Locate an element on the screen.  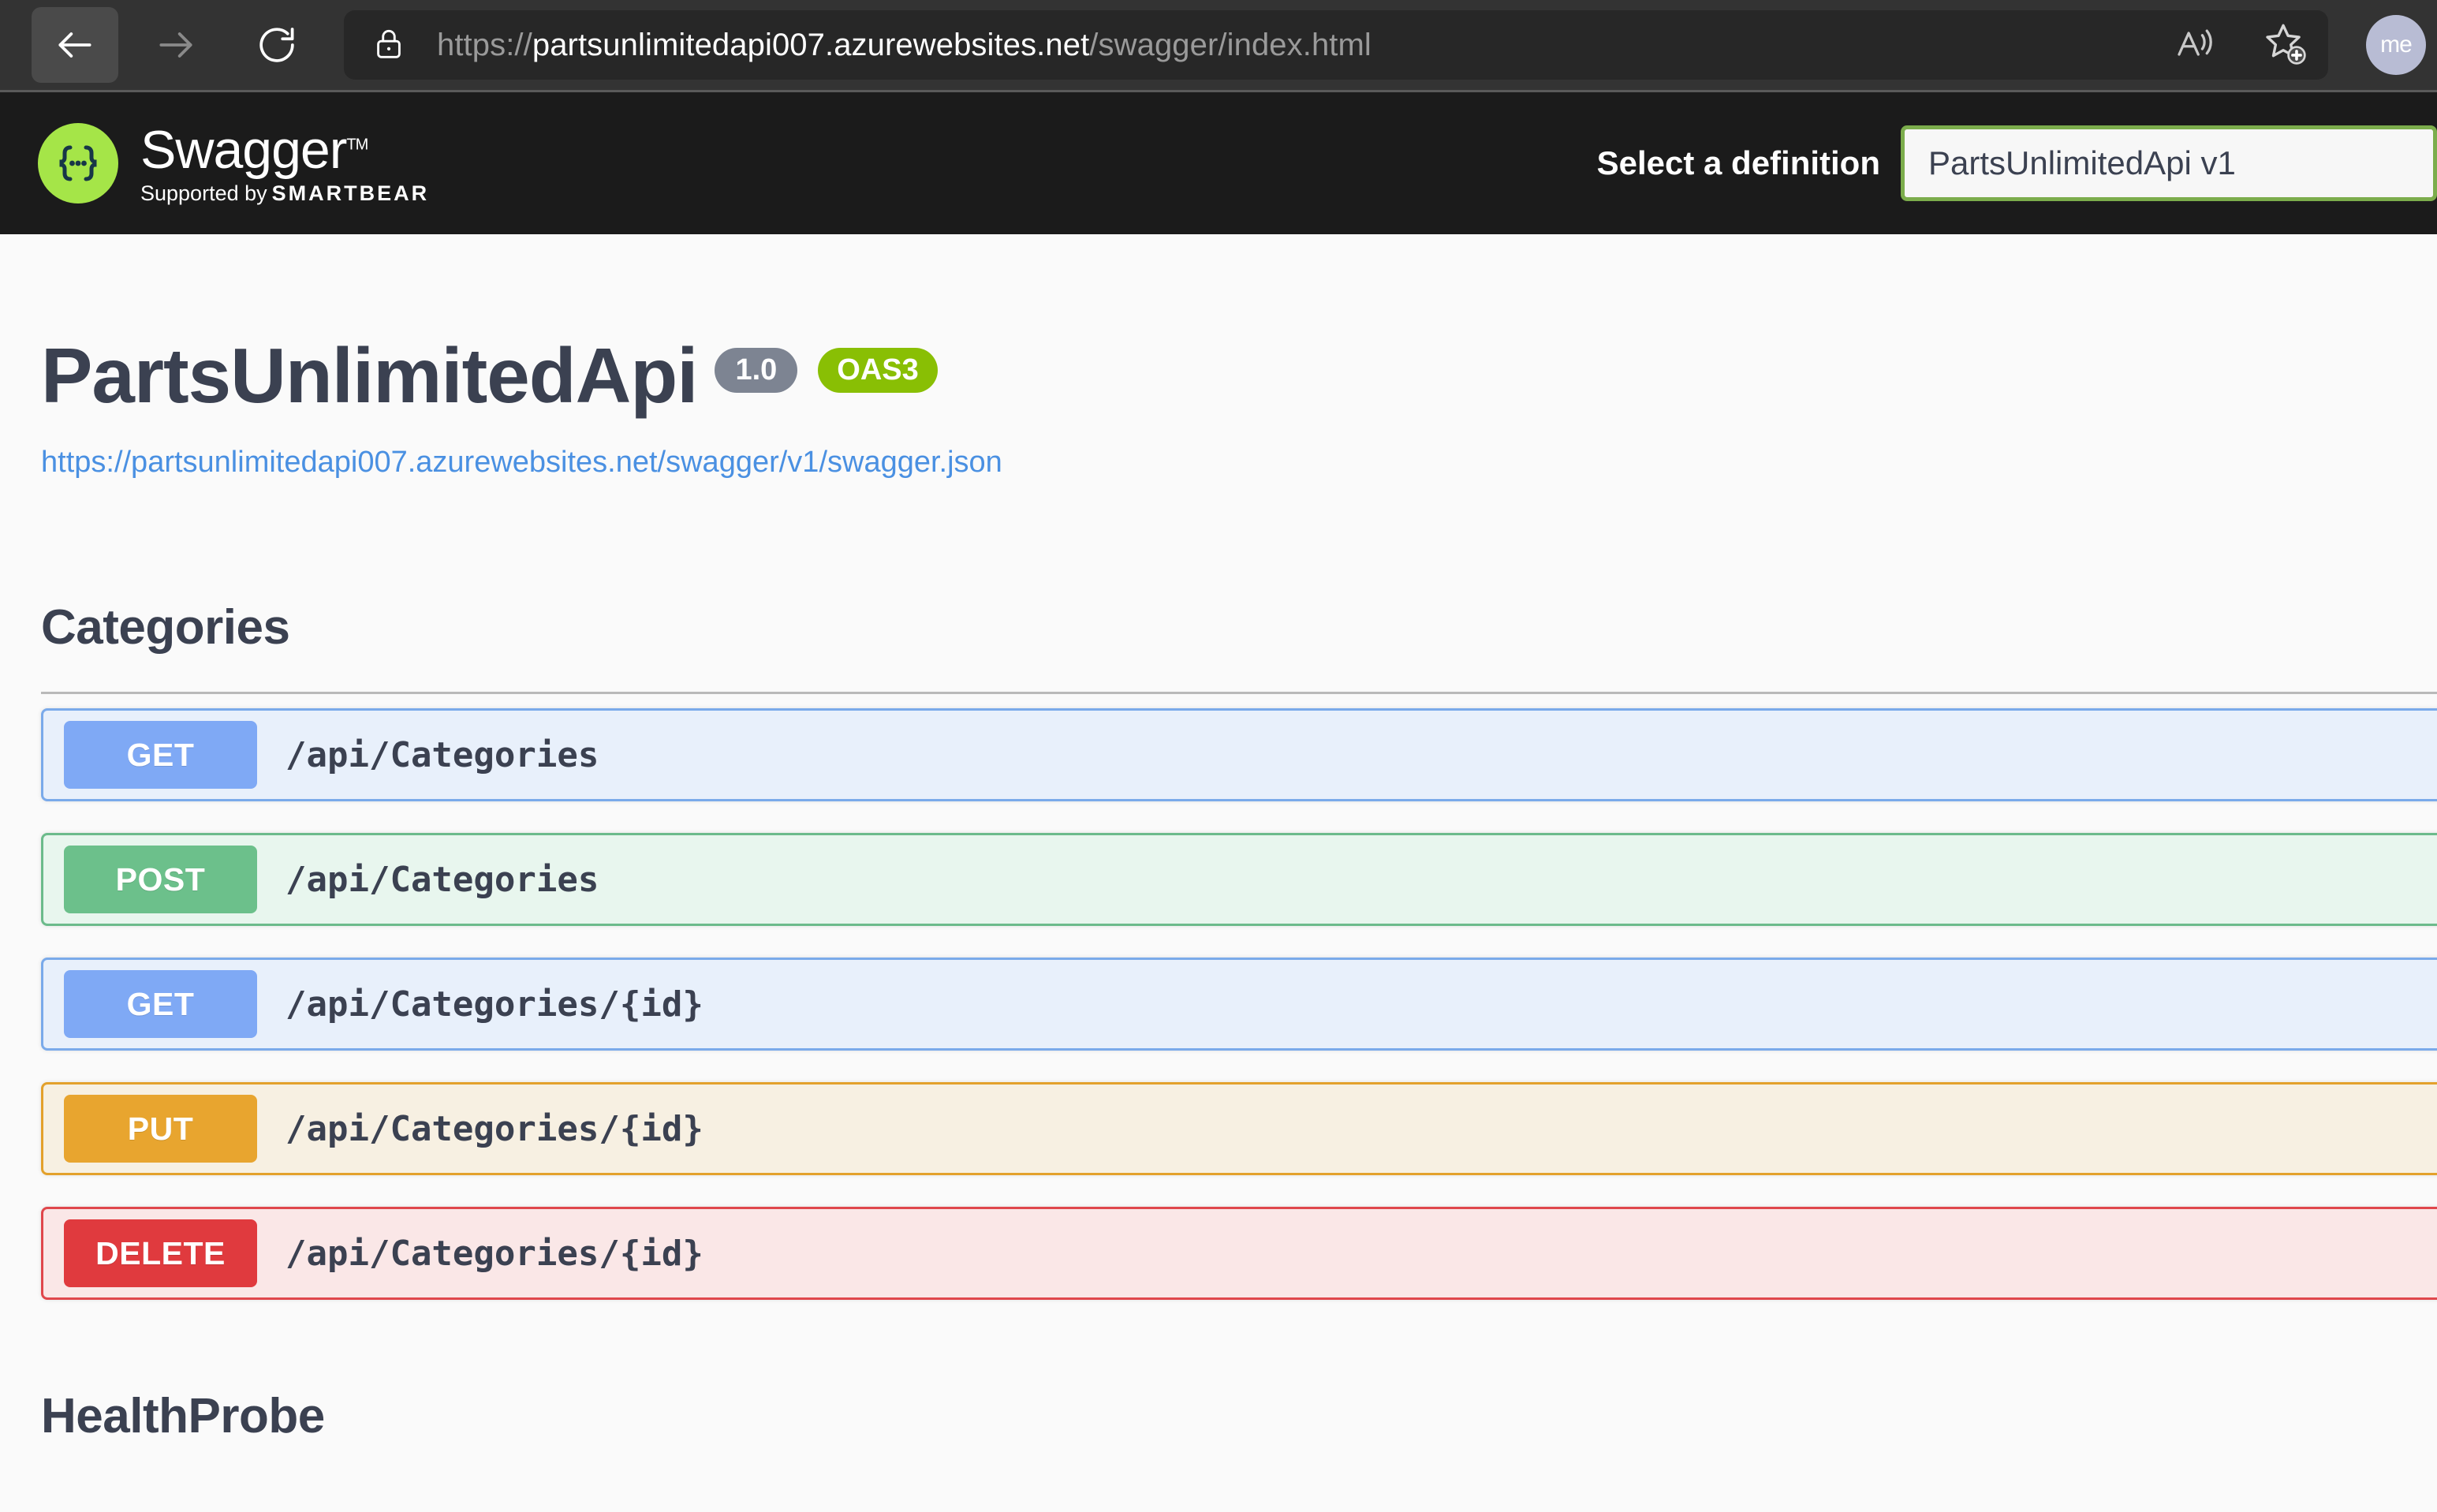
operation-row: PUT /api/Categories/{id} is located at coordinates (1239, 1128).